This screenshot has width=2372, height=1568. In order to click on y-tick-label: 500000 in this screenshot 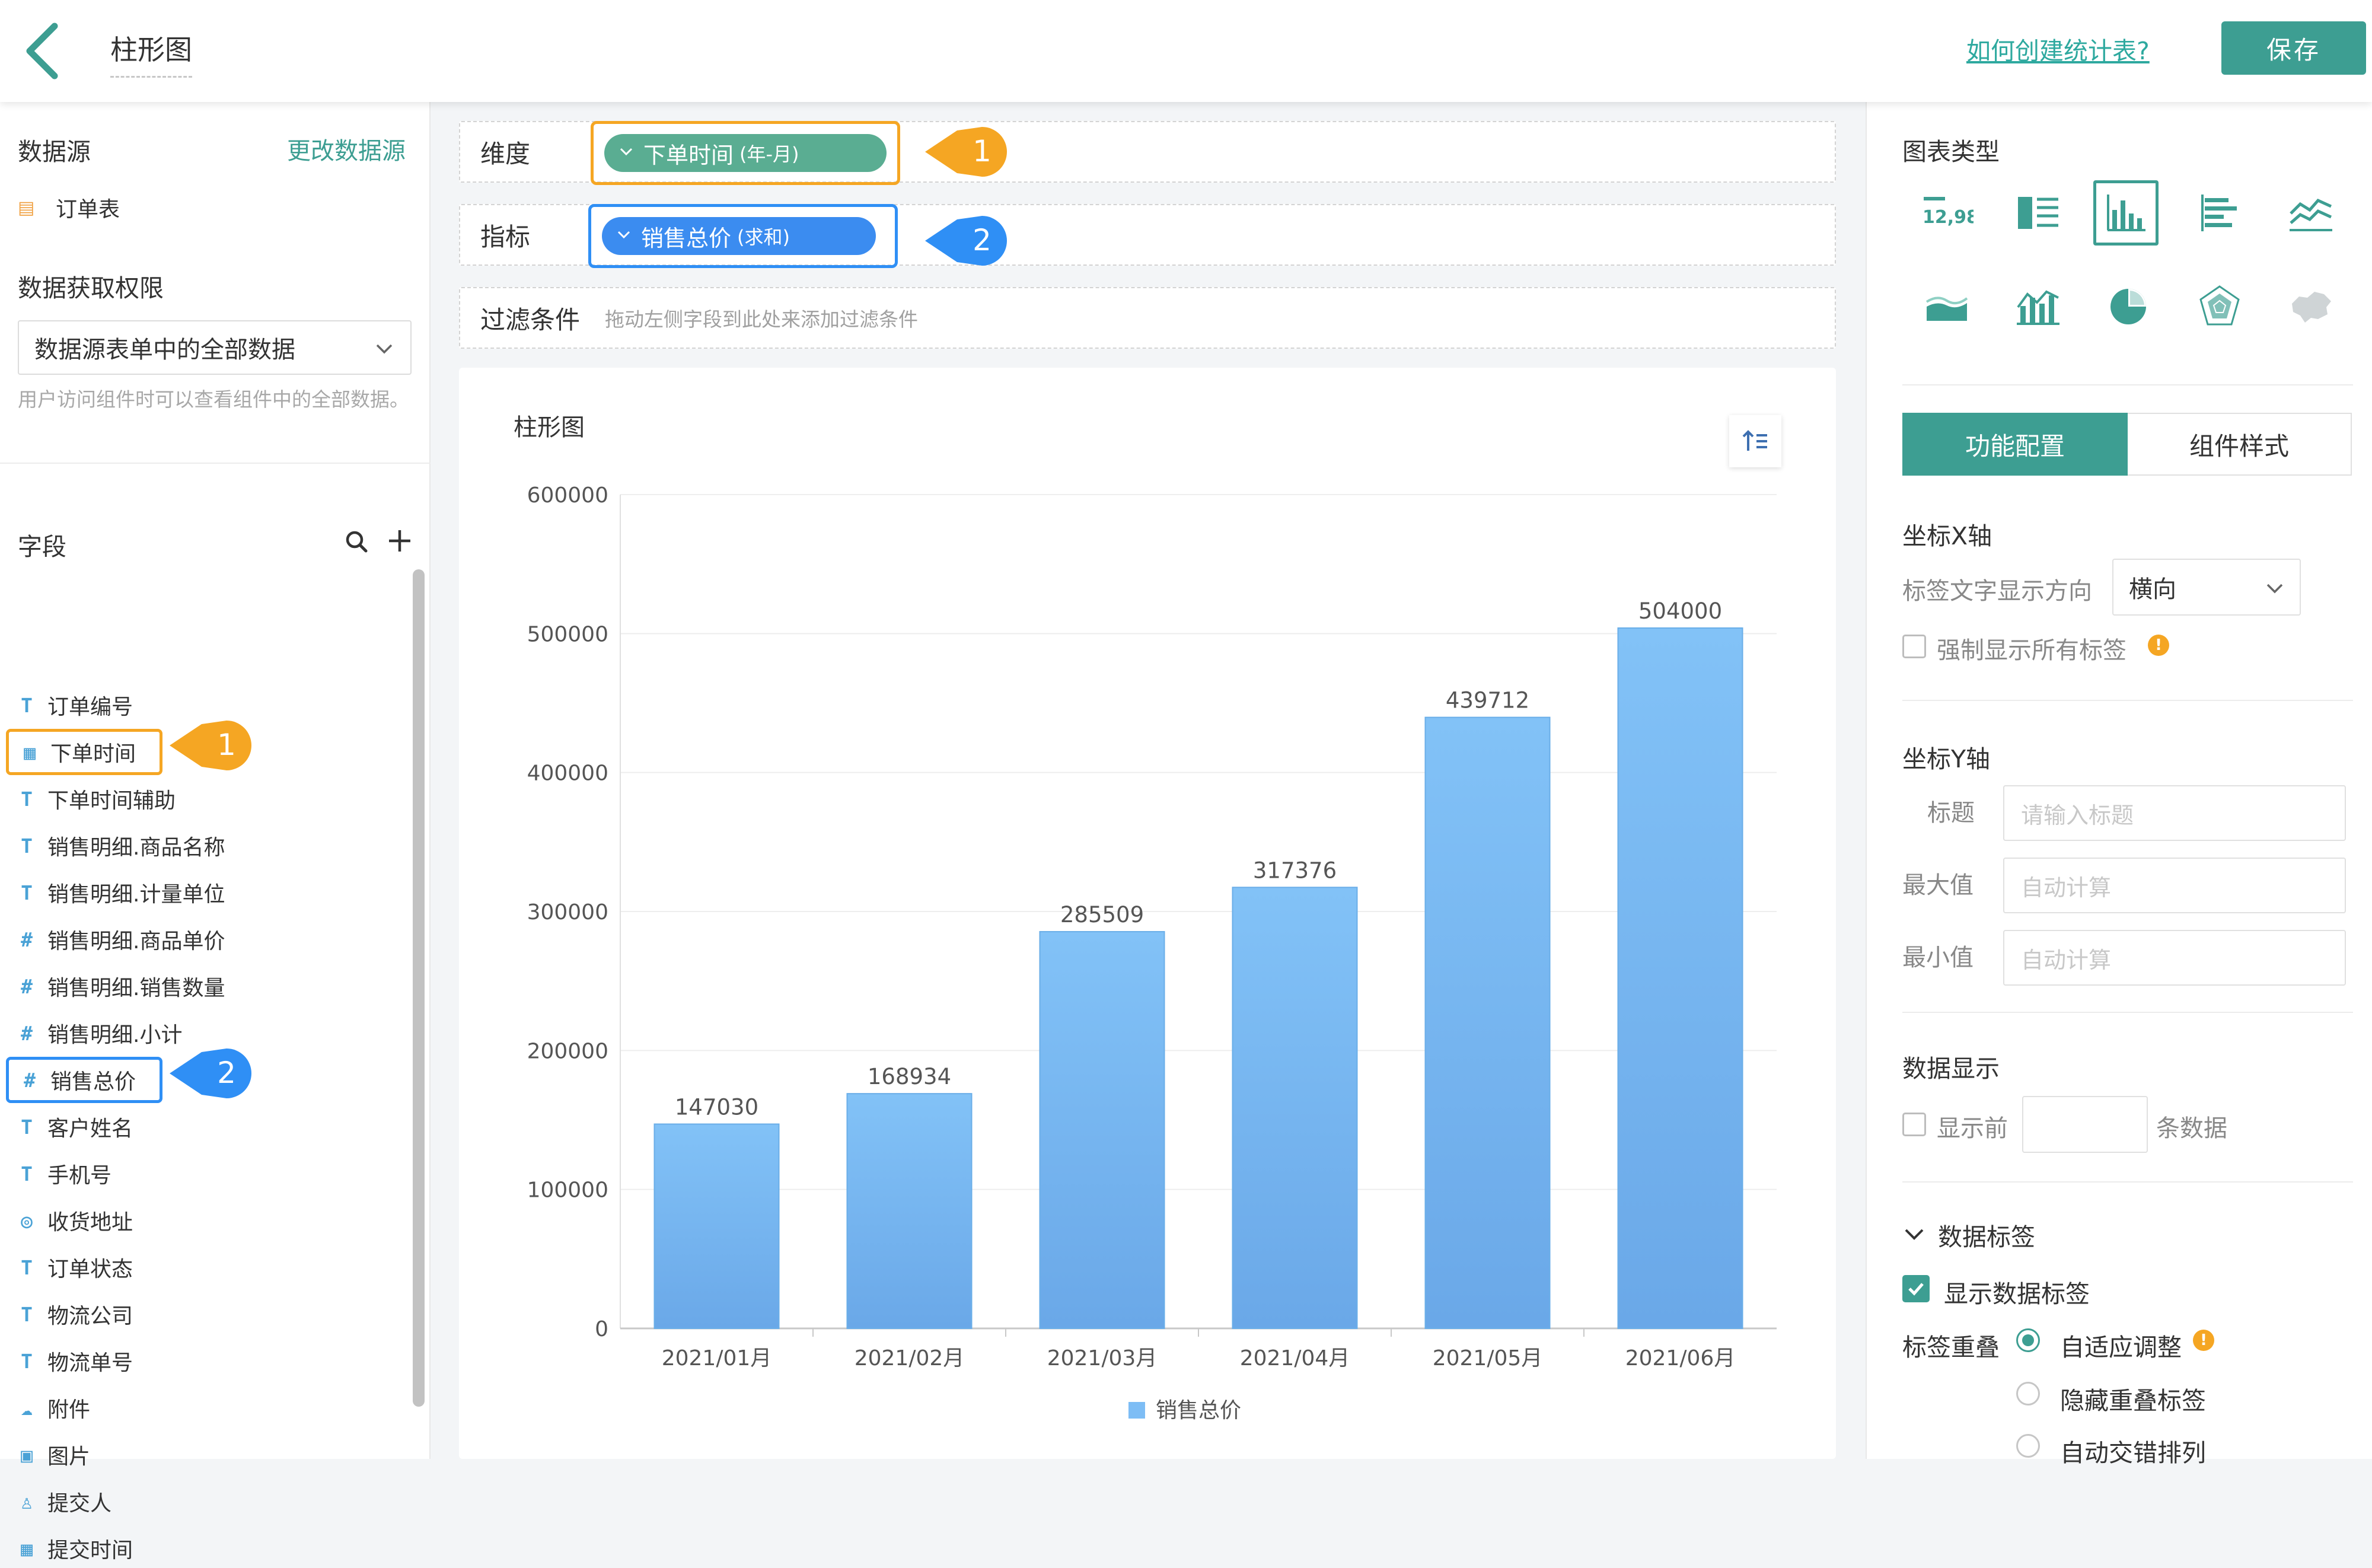, I will do `click(567, 634)`.